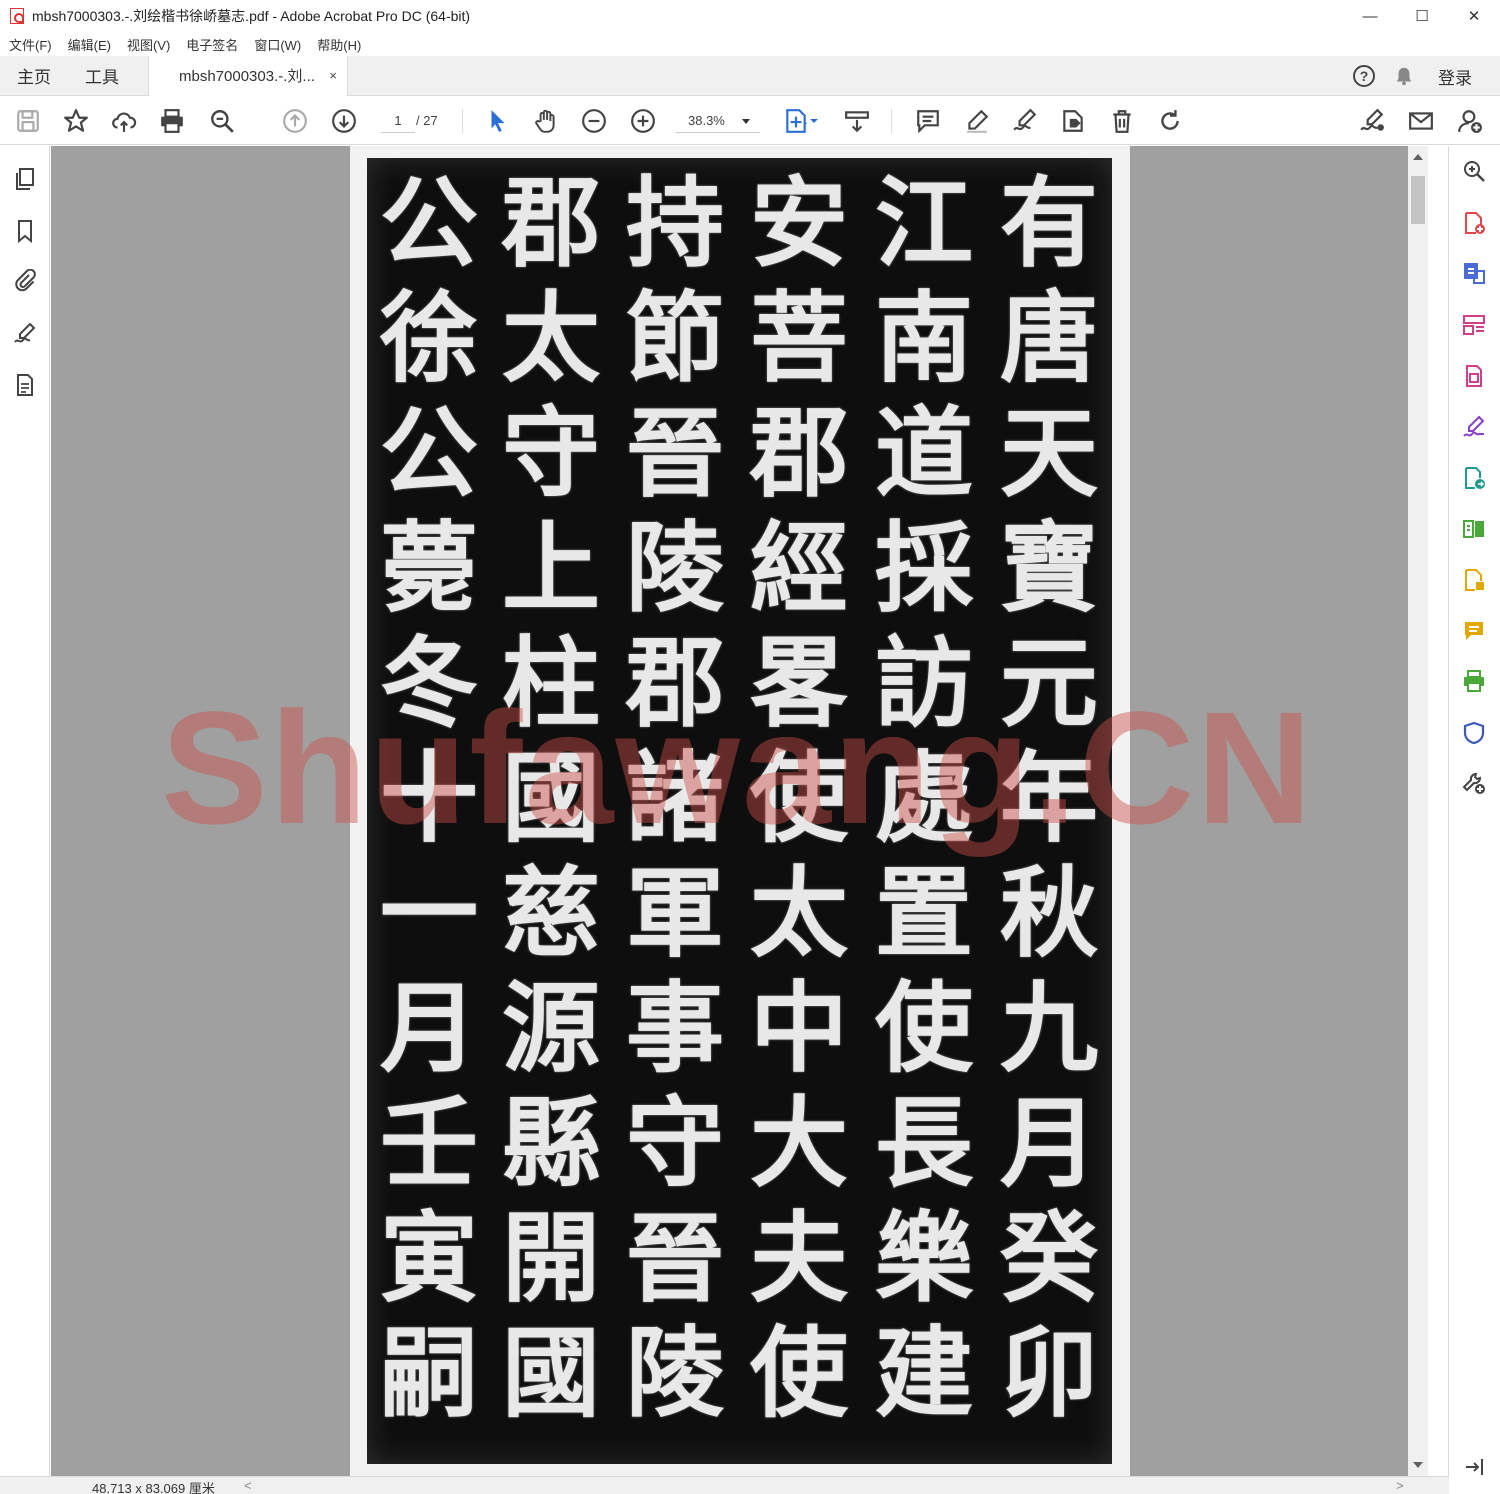 This screenshot has width=1500, height=1494. Describe the element at coordinates (17, 16) in the screenshot. I see `acrobat-app-icon` at that location.